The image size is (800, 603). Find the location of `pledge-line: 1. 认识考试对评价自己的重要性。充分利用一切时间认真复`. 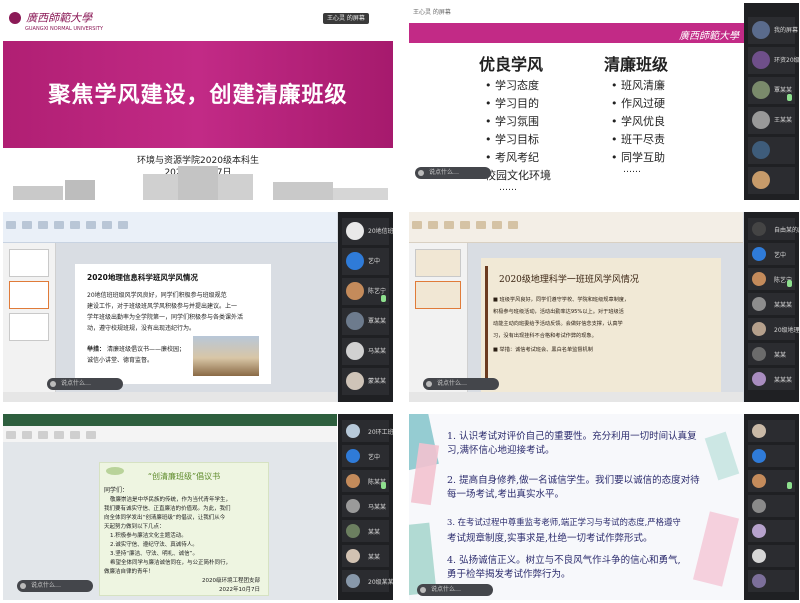

pledge-line: 1. 认识考试对评价自己的重要性。充分利用一切时间认真复 is located at coordinates (572, 436).